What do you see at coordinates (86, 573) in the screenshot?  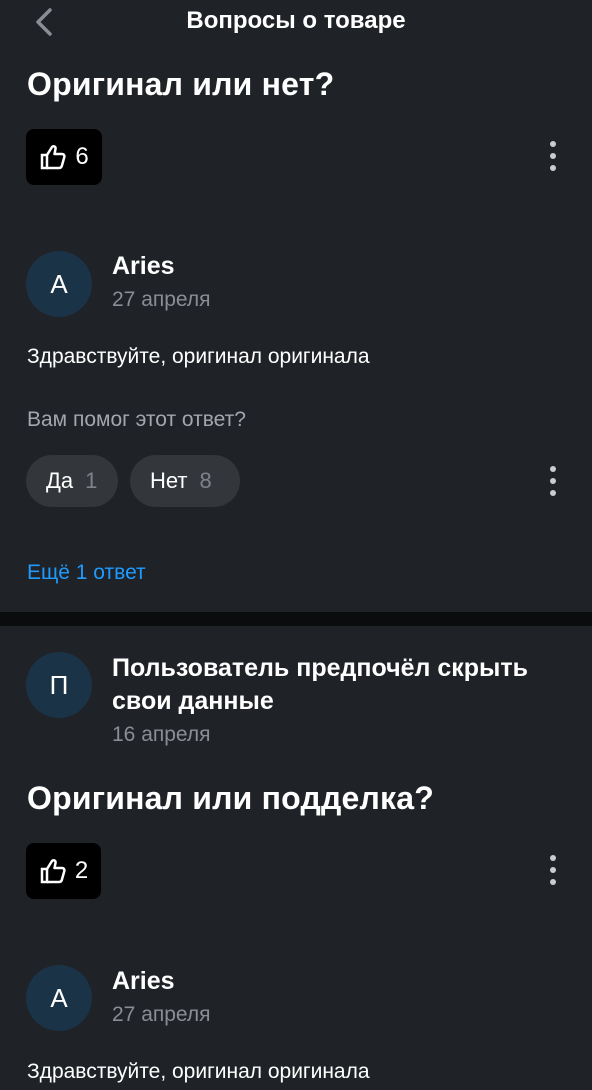 I see `more-answers-link: Ещё 1 ответ` at bounding box center [86, 573].